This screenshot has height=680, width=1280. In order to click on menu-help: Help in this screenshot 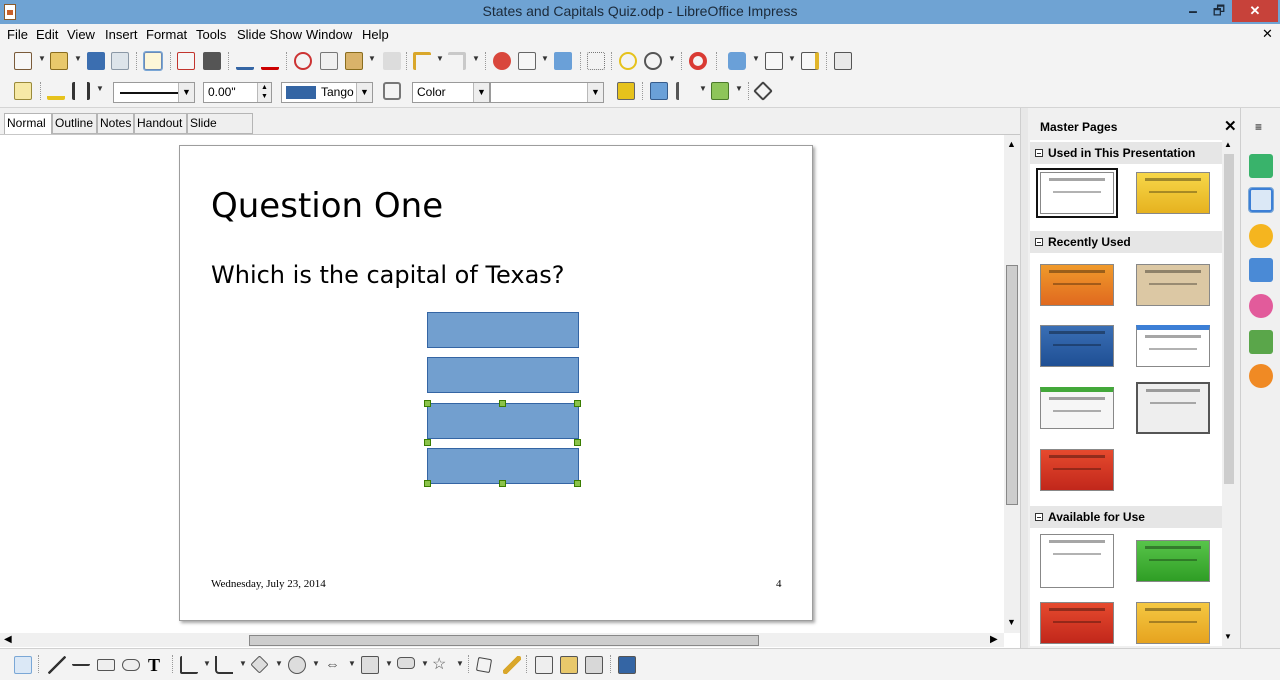, I will do `click(375, 34)`.